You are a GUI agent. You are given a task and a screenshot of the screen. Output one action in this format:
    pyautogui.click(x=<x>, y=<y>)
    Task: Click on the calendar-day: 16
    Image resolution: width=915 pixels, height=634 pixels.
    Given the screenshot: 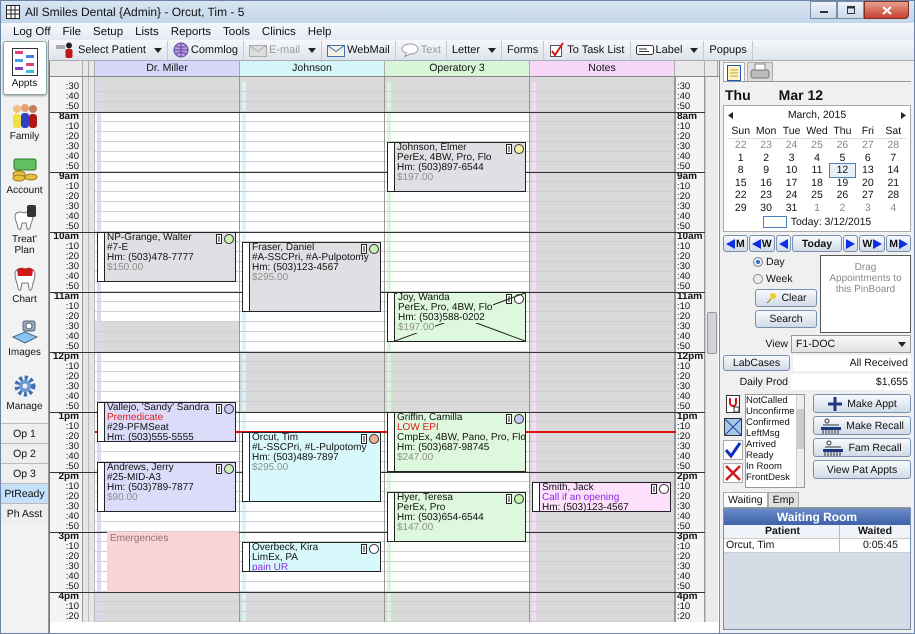 What is the action you would take?
    pyautogui.click(x=766, y=182)
    